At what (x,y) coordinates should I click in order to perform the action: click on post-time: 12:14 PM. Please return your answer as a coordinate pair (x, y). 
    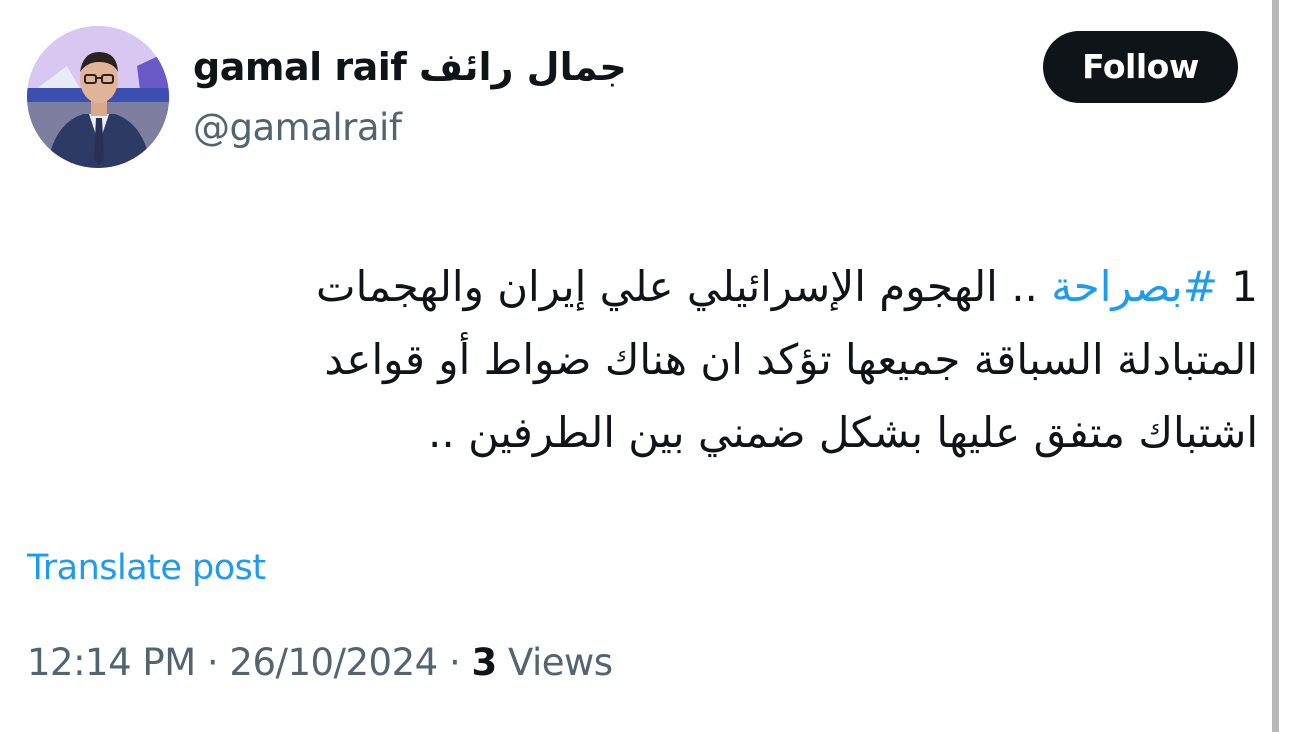
    Looking at the image, I should click on (111, 662).